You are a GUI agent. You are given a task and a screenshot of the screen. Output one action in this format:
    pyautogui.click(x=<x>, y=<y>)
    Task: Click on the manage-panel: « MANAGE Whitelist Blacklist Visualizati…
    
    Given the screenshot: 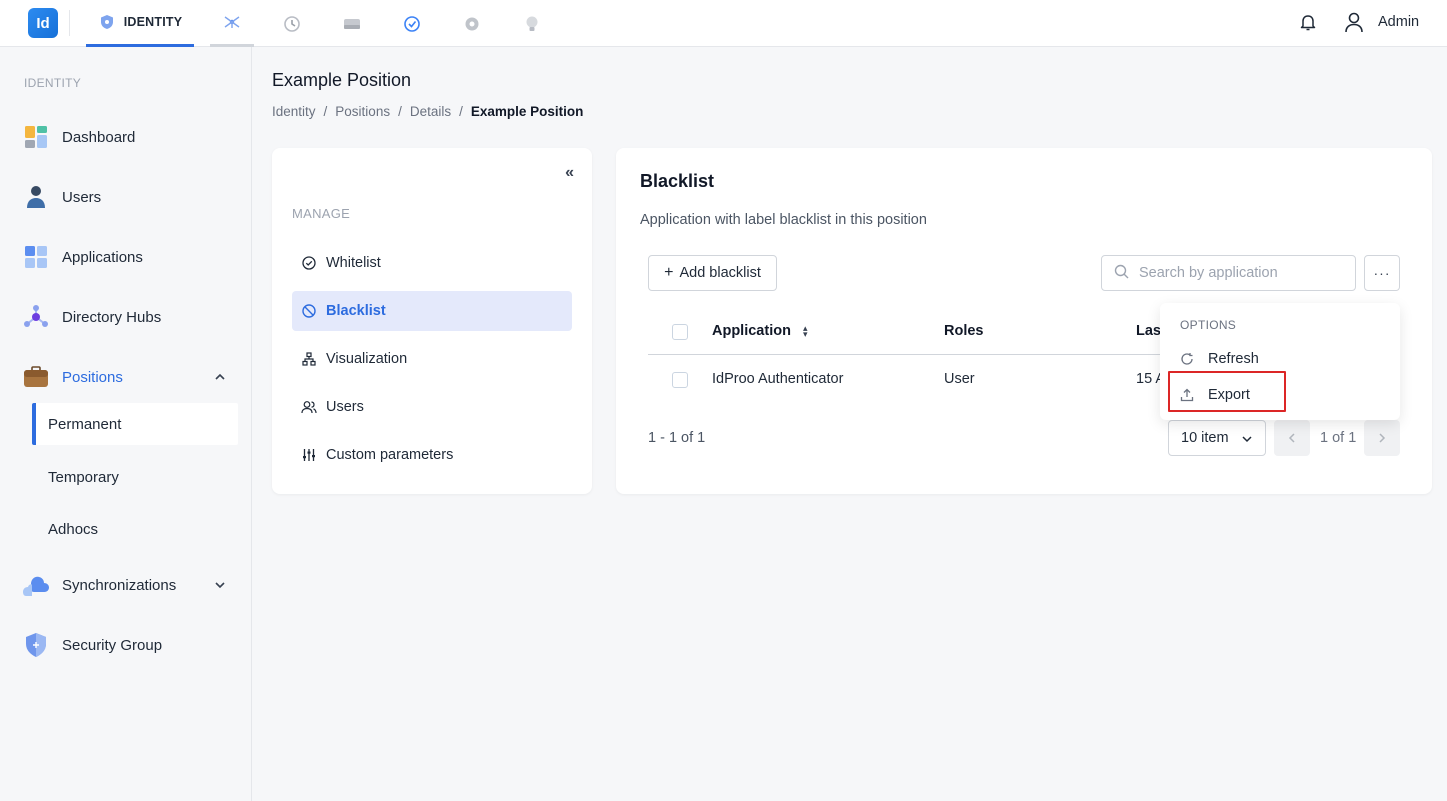 What is the action you would take?
    pyautogui.click(x=432, y=321)
    